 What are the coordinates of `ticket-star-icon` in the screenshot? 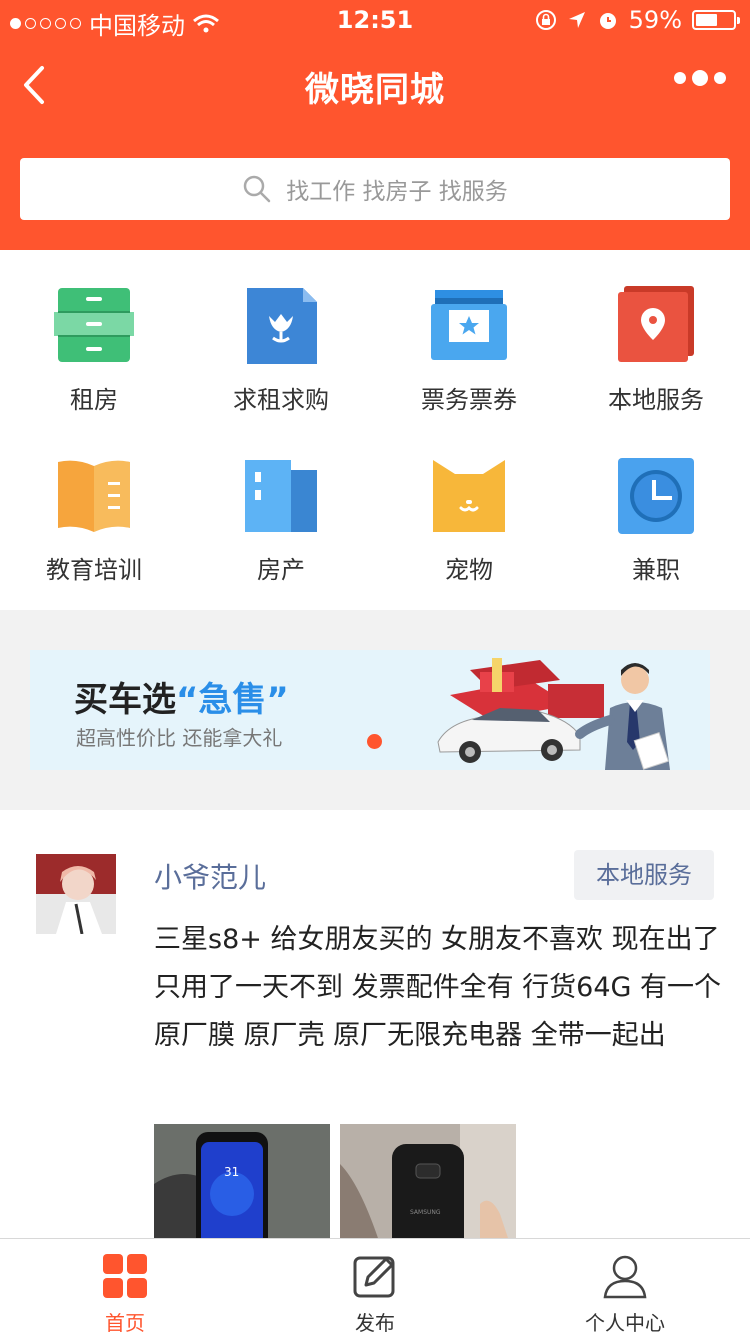 It's located at (469, 325).